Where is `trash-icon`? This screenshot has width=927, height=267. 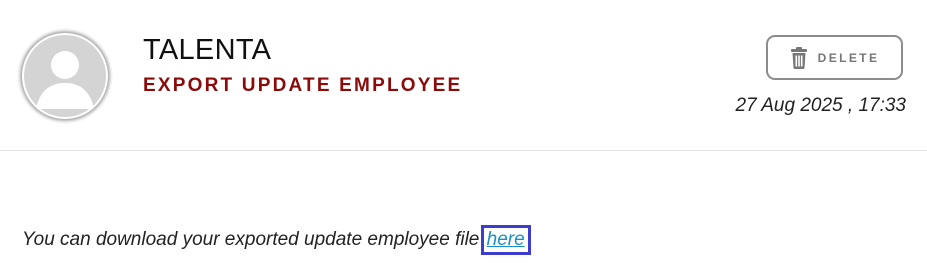
trash-icon is located at coordinates (799, 57).